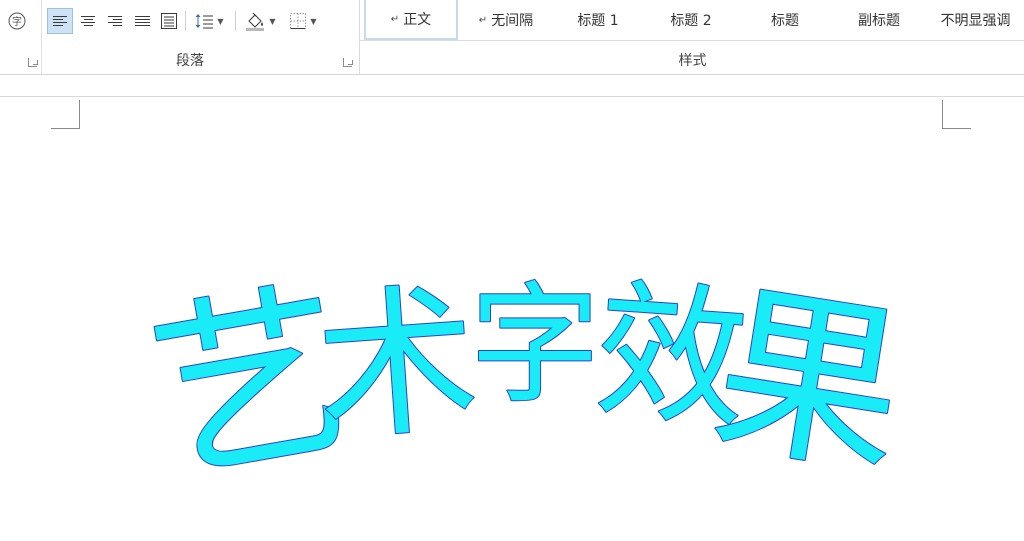 The height and width of the screenshot is (541, 1024). I want to click on wordart-char: 字, so click(535, 345).